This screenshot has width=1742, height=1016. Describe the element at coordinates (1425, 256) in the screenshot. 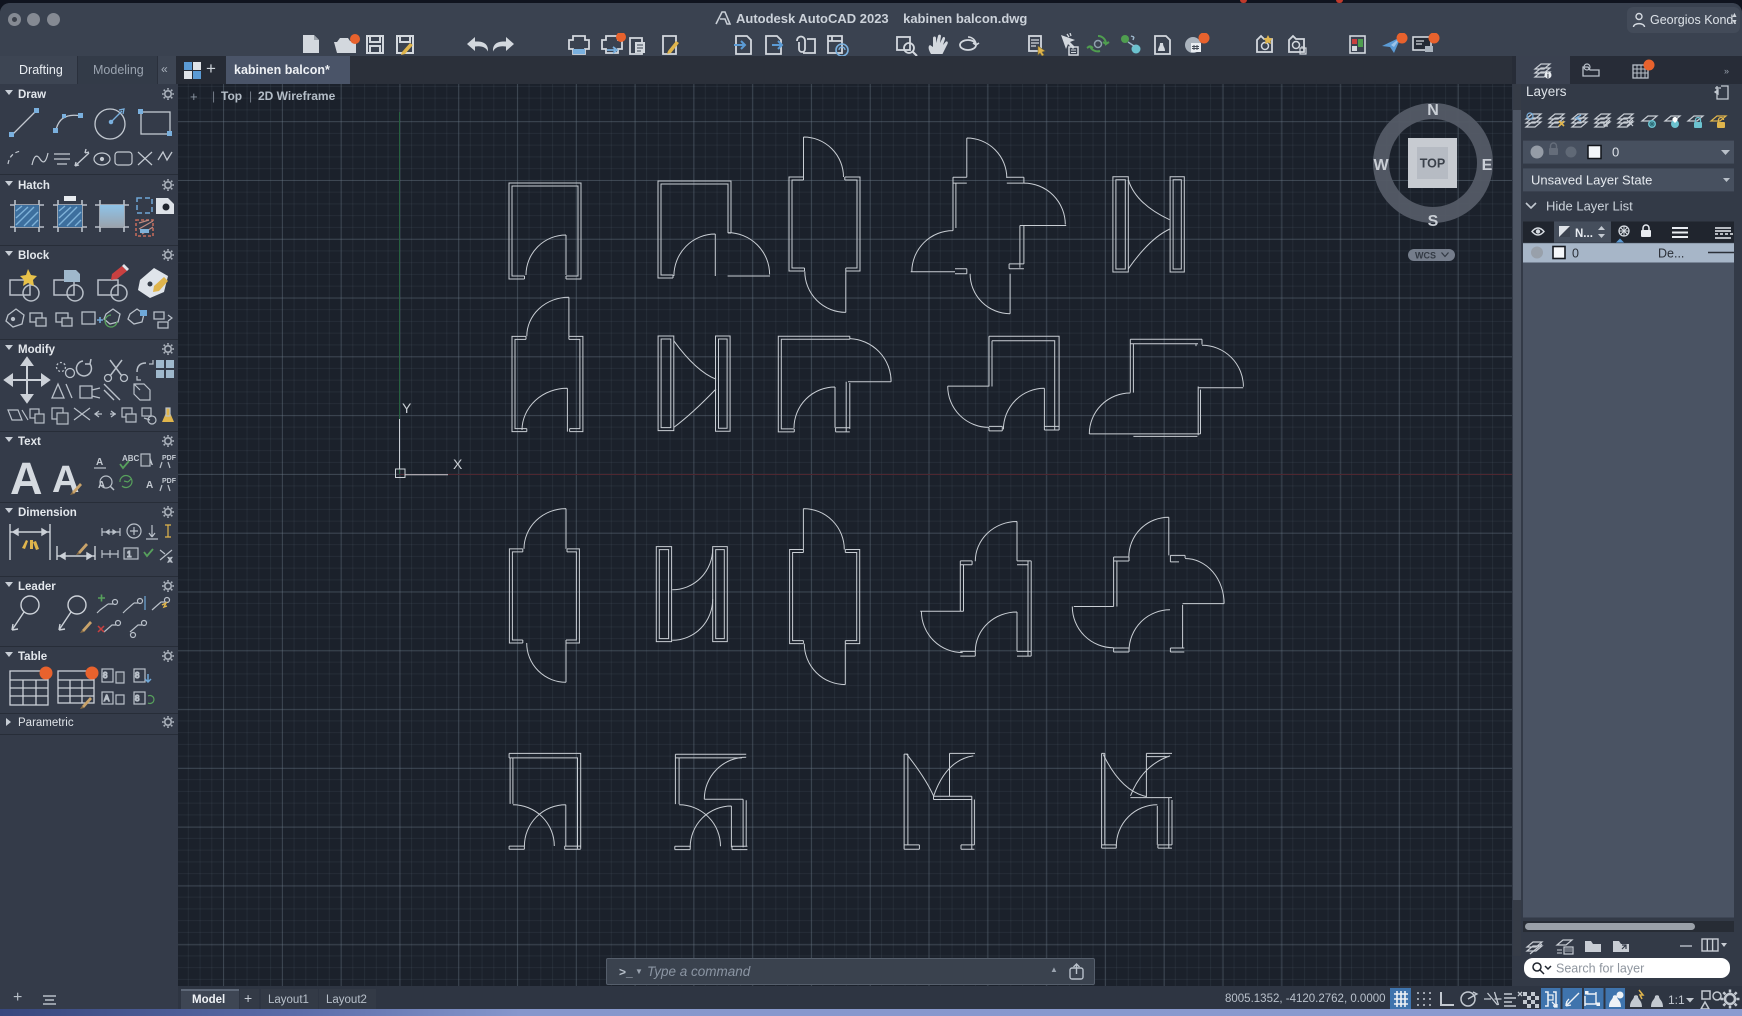

I see `svg-text: WCS` at that location.